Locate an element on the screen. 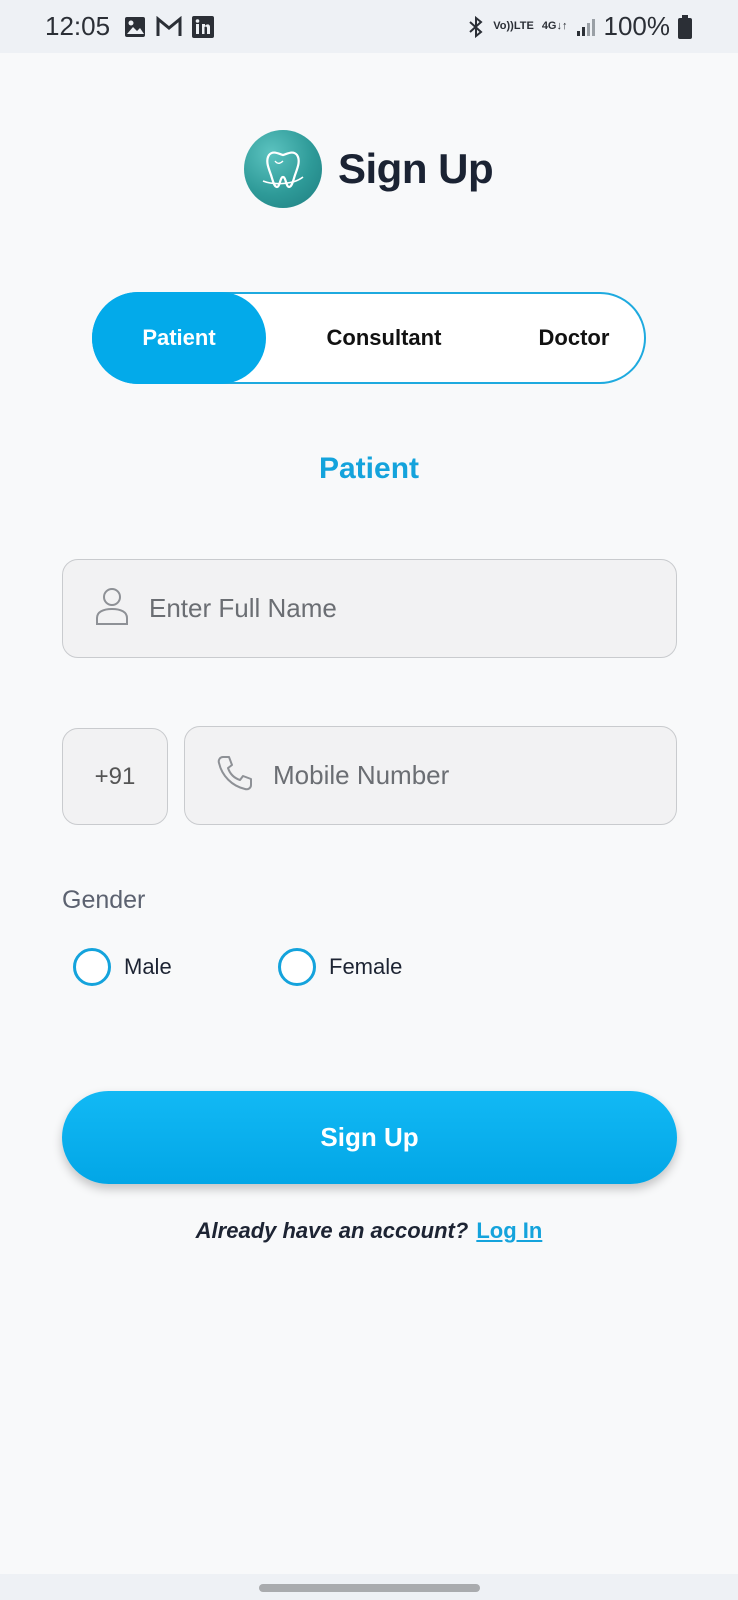 This screenshot has width=738, height=1600. country-code-field: +91 is located at coordinates (115, 776).